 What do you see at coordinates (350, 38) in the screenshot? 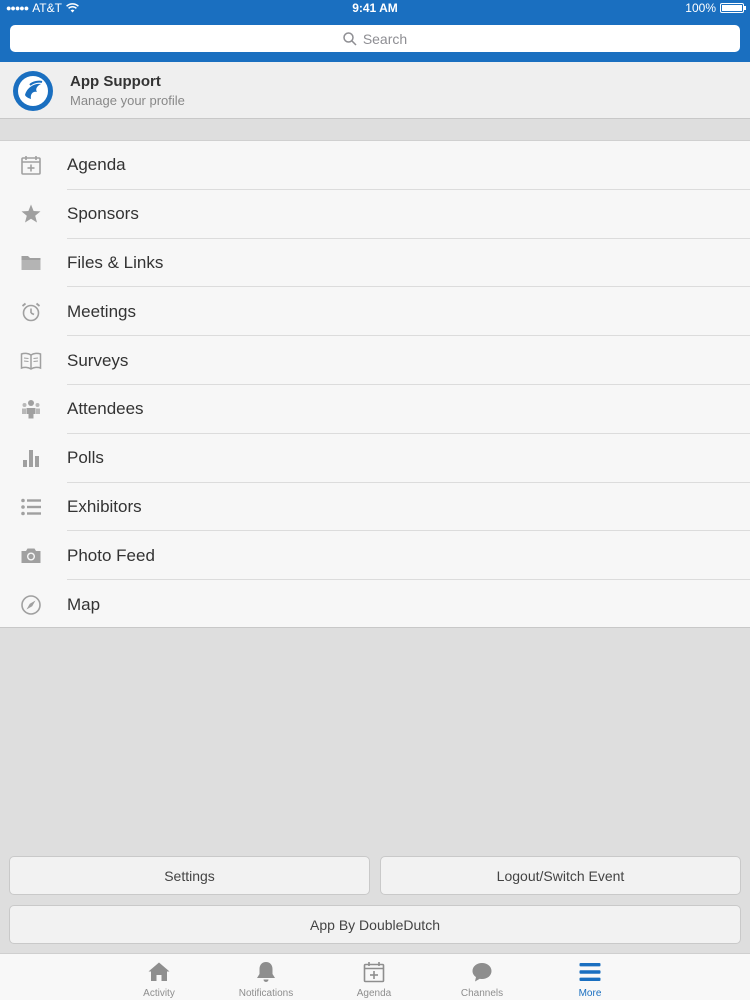
I see `search-icon` at bounding box center [350, 38].